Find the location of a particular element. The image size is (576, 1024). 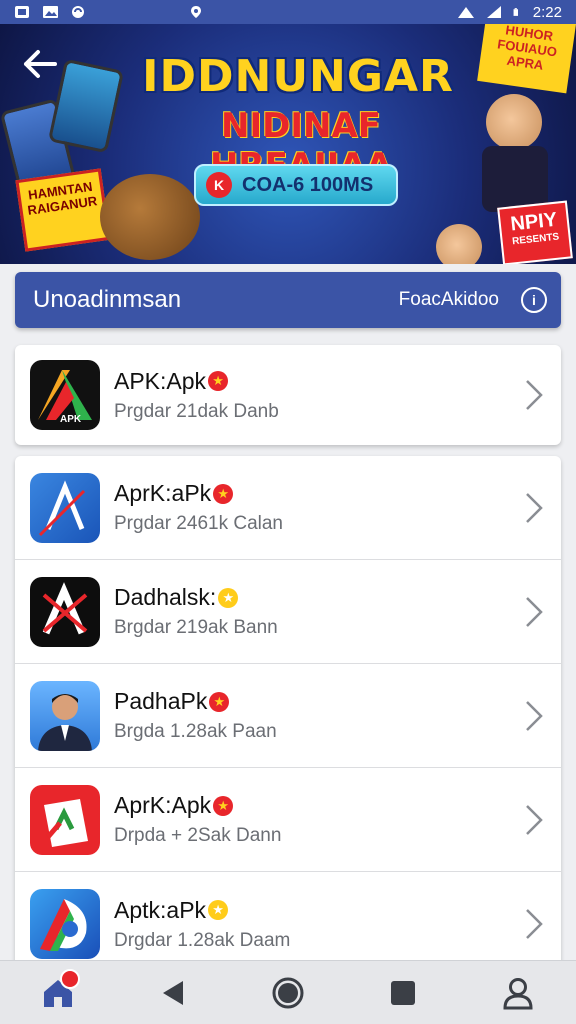

list-item: Dadhalsk: ★ Brgdar 219ak Bann is located at coordinates (288, 612).